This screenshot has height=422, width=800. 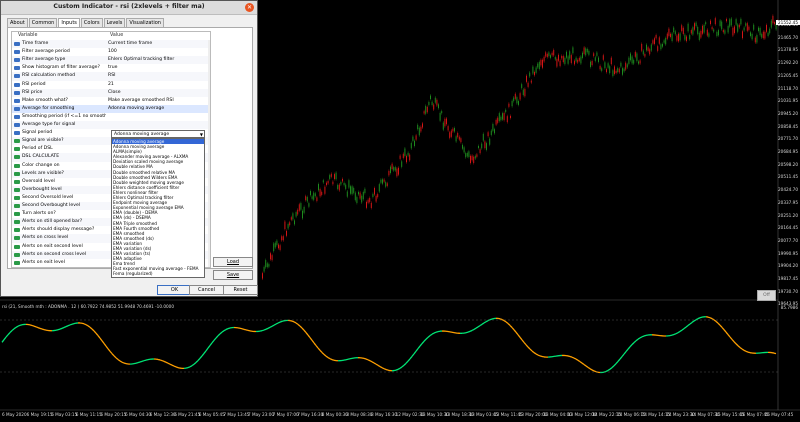 What do you see at coordinates (249, 7) in the screenshot?
I see `close-icon: ✕` at bounding box center [249, 7].